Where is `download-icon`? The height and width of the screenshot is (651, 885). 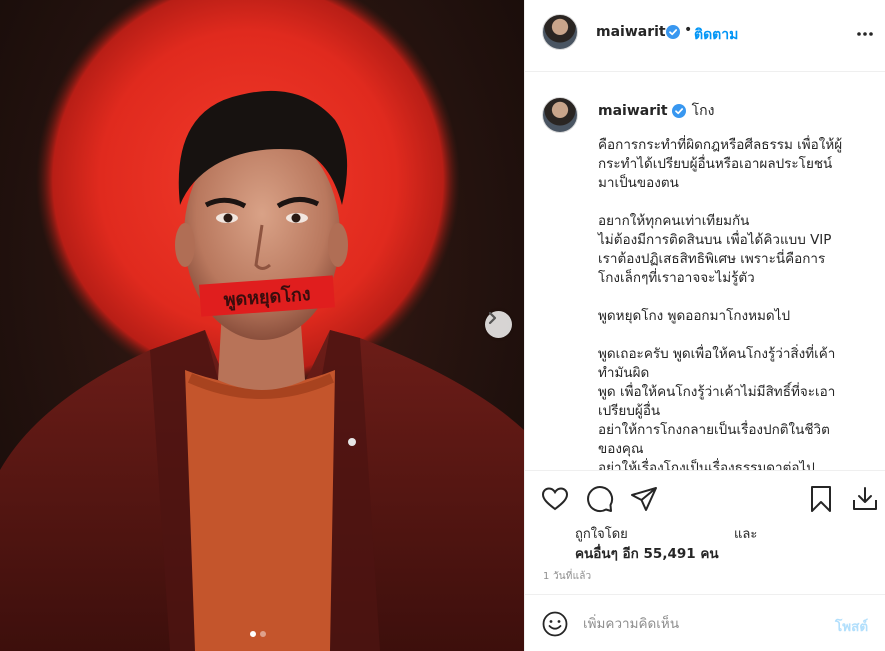 download-icon is located at coordinates (865, 499).